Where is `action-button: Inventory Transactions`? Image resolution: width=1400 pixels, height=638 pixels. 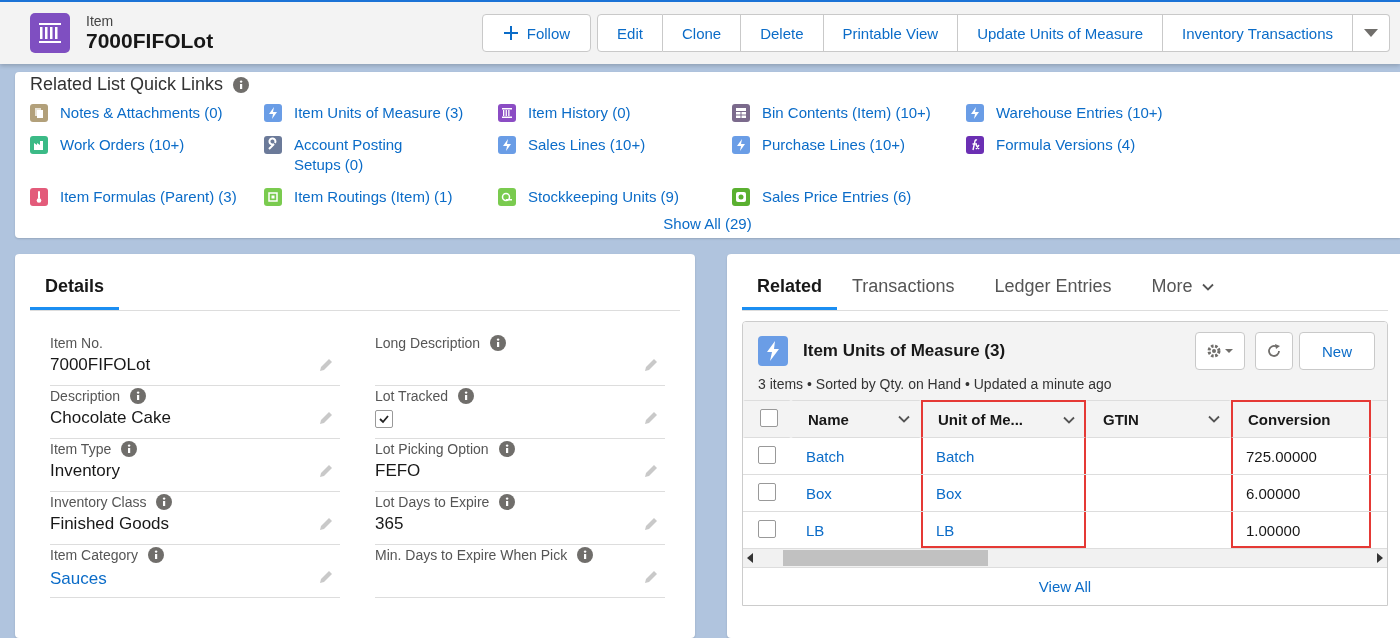 action-button: Inventory Transactions is located at coordinates (1258, 33).